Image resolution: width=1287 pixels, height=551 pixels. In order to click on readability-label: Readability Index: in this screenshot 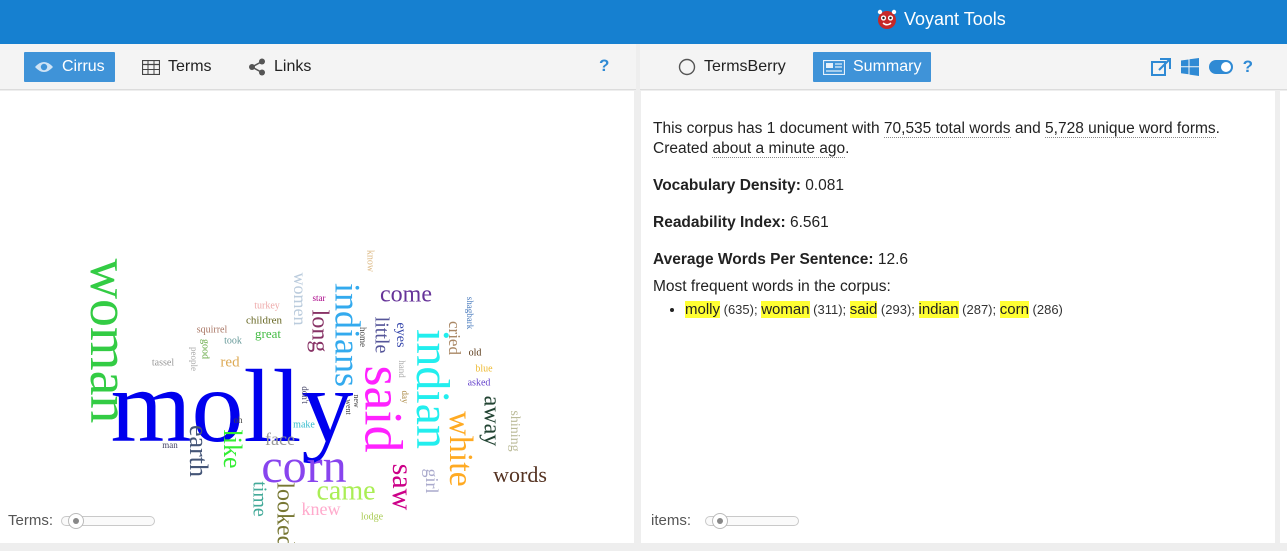, I will do `click(719, 222)`.